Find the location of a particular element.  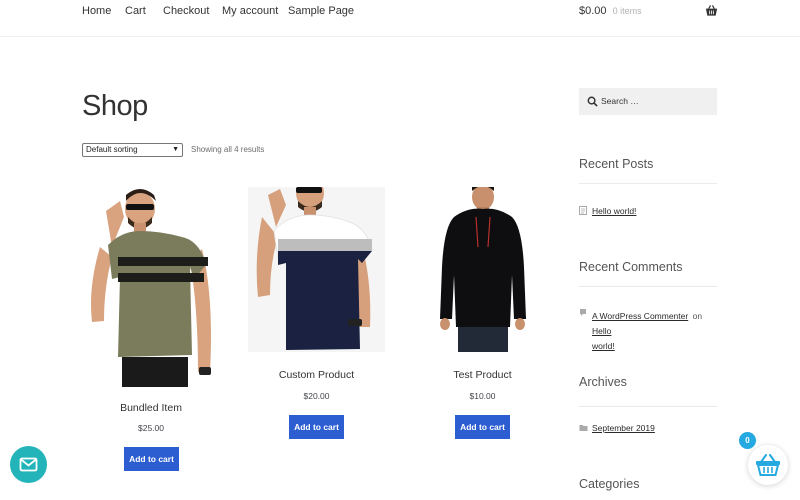

nav-checkout: Checkout is located at coordinates (186, 11).